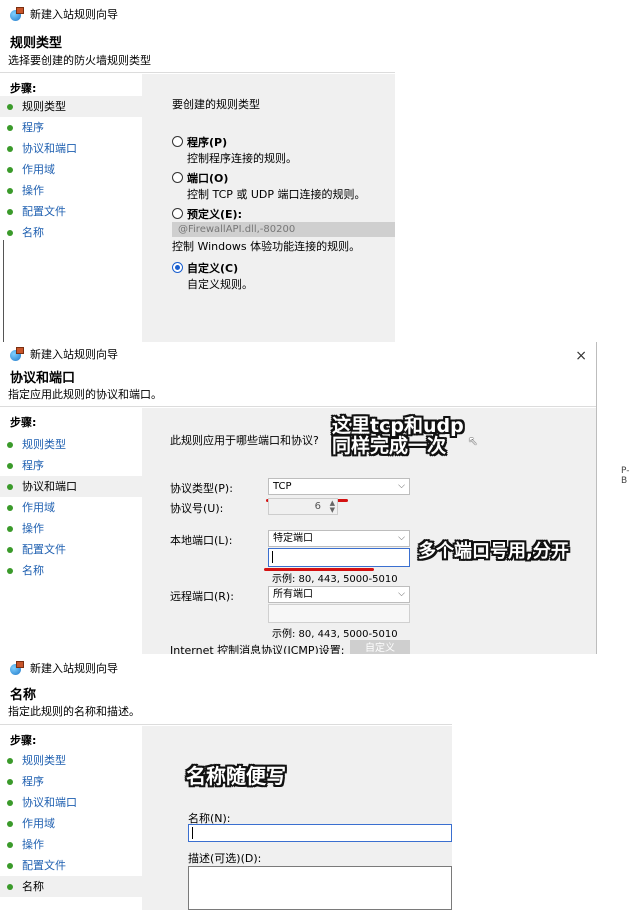 The width and height of the screenshot is (633, 910). What do you see at coordinates (339, 594) in the screenshot?
I see `remote-port-select: 所有端口 ⌵` at bounding box center [339, 594].